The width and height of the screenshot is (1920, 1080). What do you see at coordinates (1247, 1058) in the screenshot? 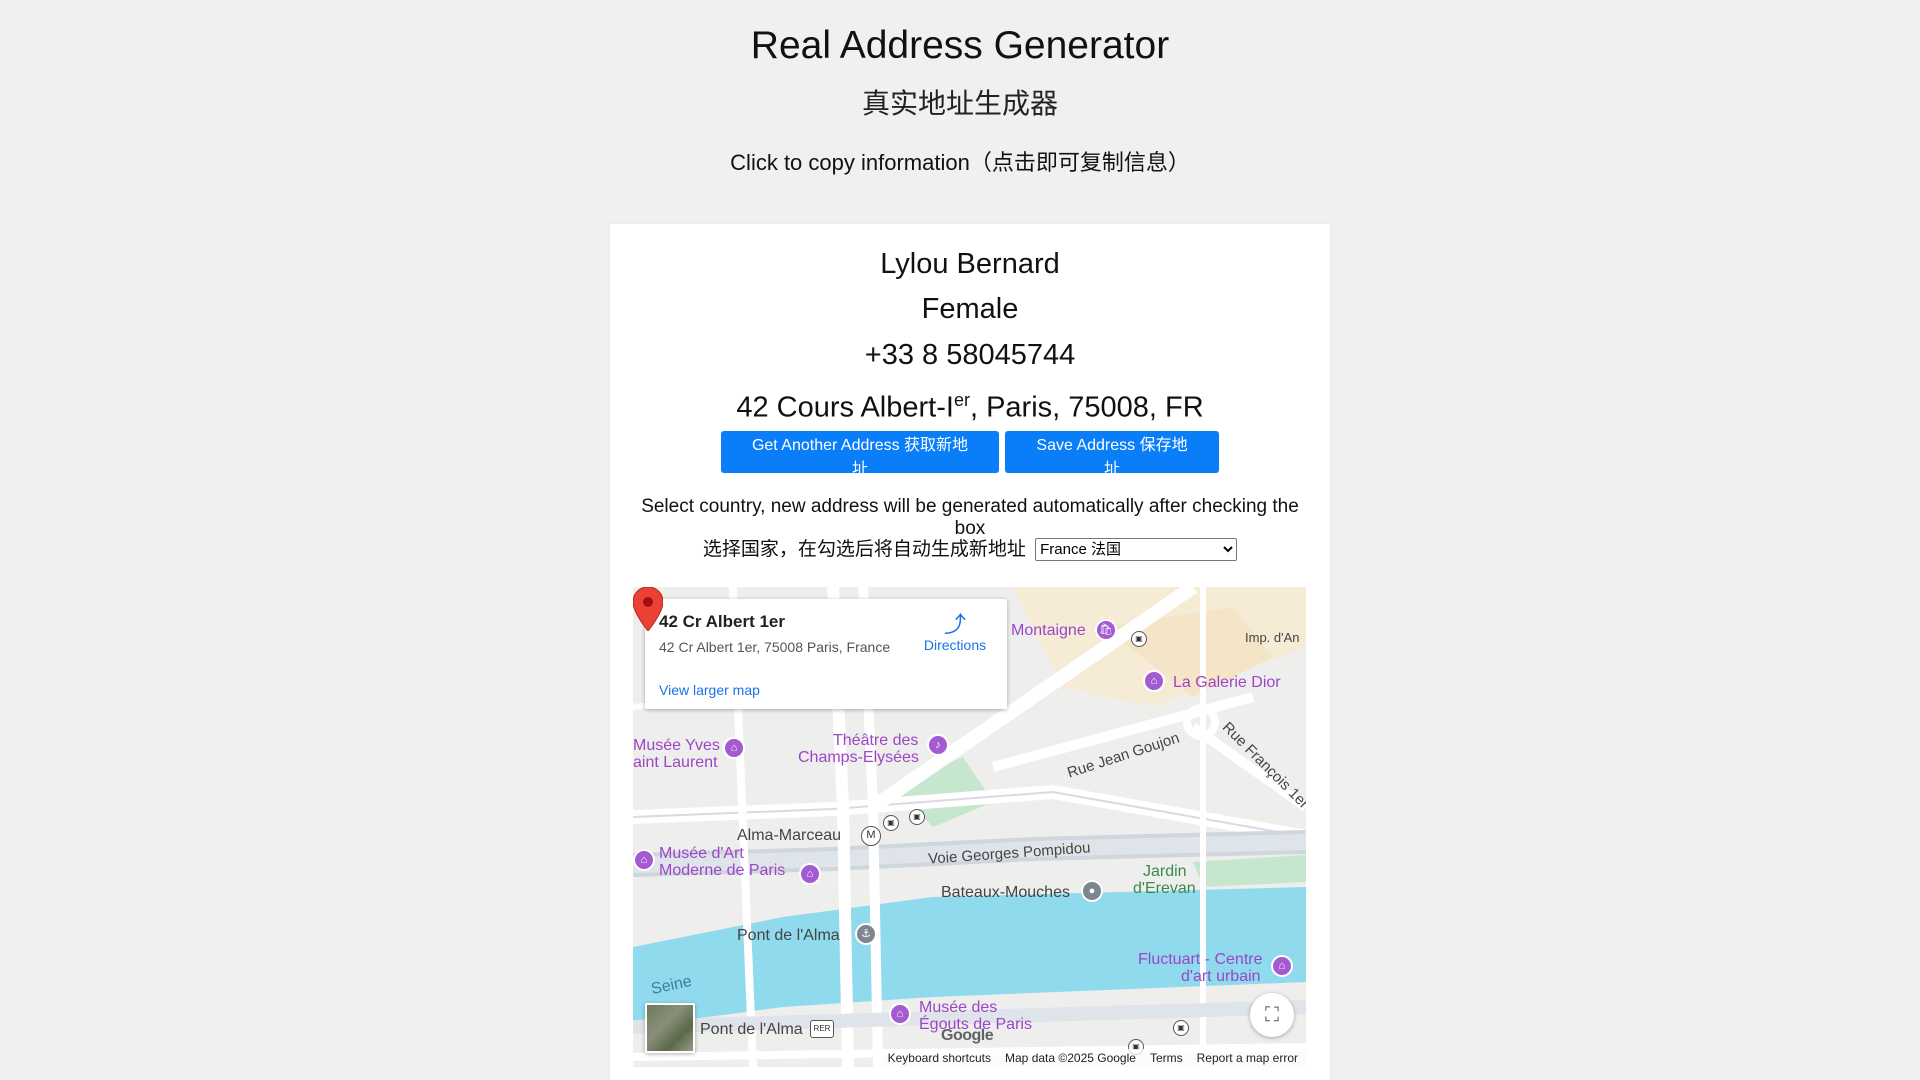
I see `report-map-error-link: Report a map error` at bounding box center [1247, 1058].